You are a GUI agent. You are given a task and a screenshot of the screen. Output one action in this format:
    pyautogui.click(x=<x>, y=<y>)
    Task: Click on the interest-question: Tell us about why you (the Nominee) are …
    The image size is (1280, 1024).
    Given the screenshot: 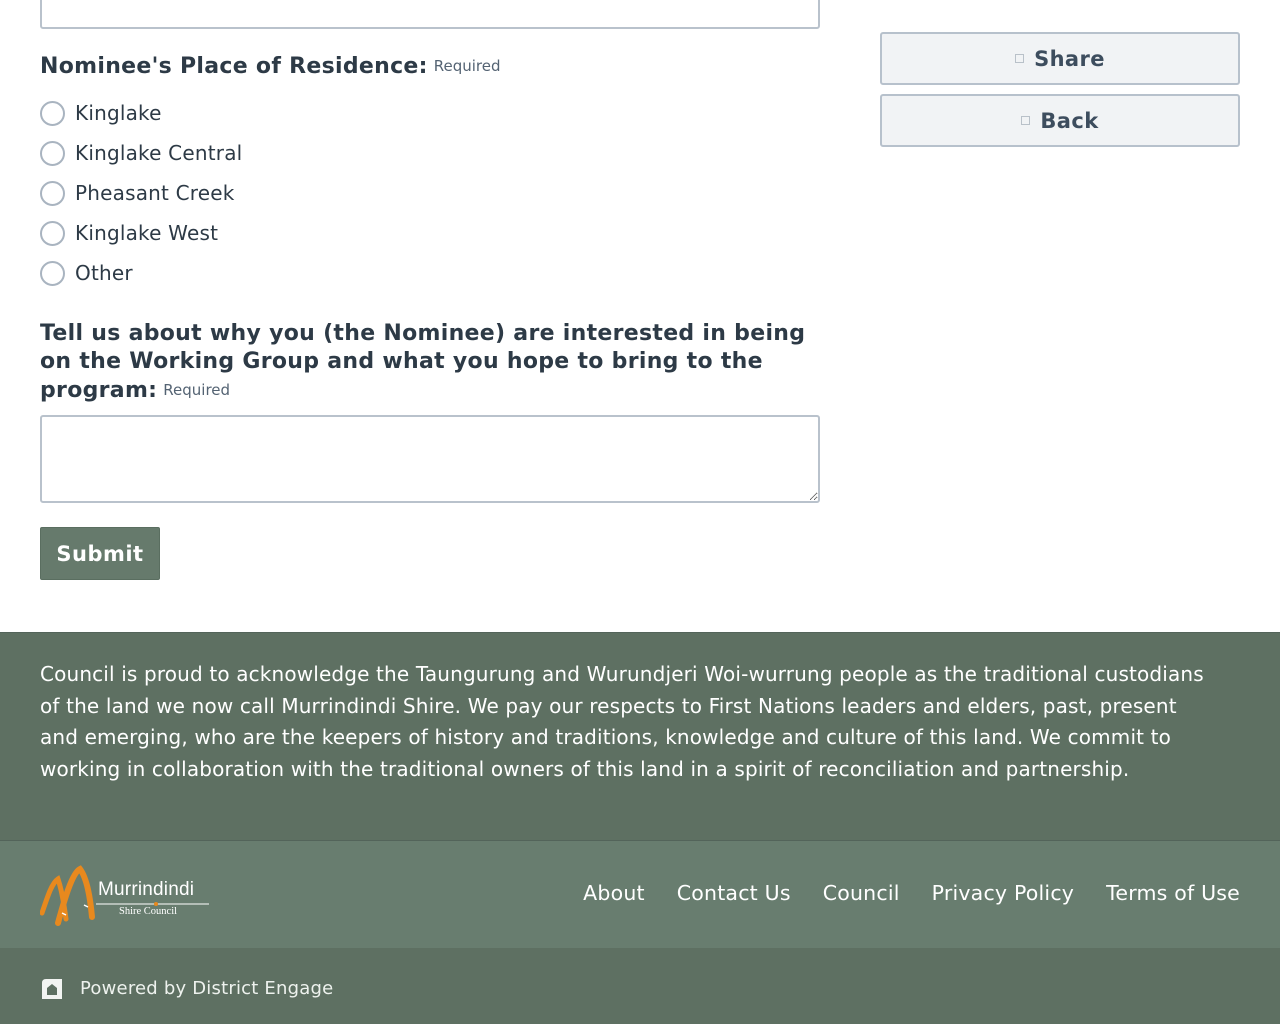 What is the action you would take?
    pyautogui.click(x=430, y=362)
    